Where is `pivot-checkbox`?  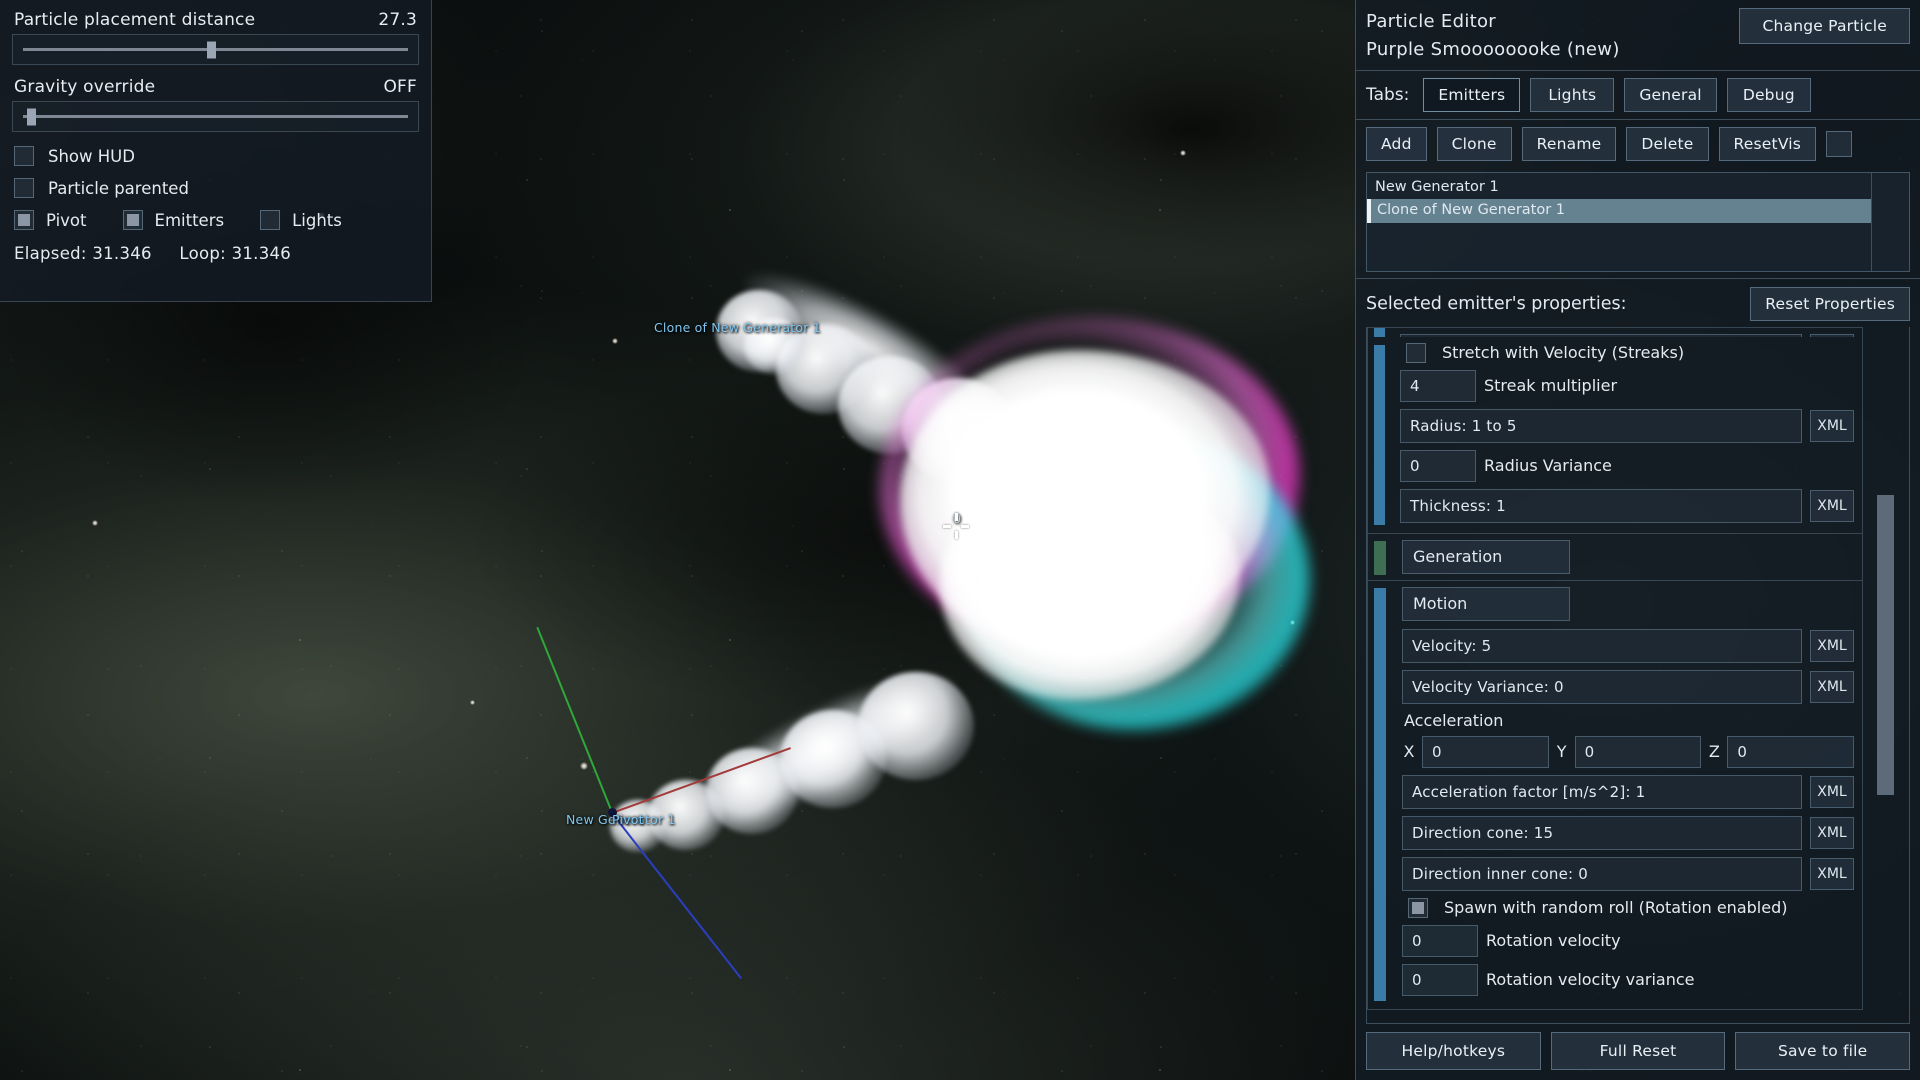
pivot-checkbox is located at coordinates (24, 220).